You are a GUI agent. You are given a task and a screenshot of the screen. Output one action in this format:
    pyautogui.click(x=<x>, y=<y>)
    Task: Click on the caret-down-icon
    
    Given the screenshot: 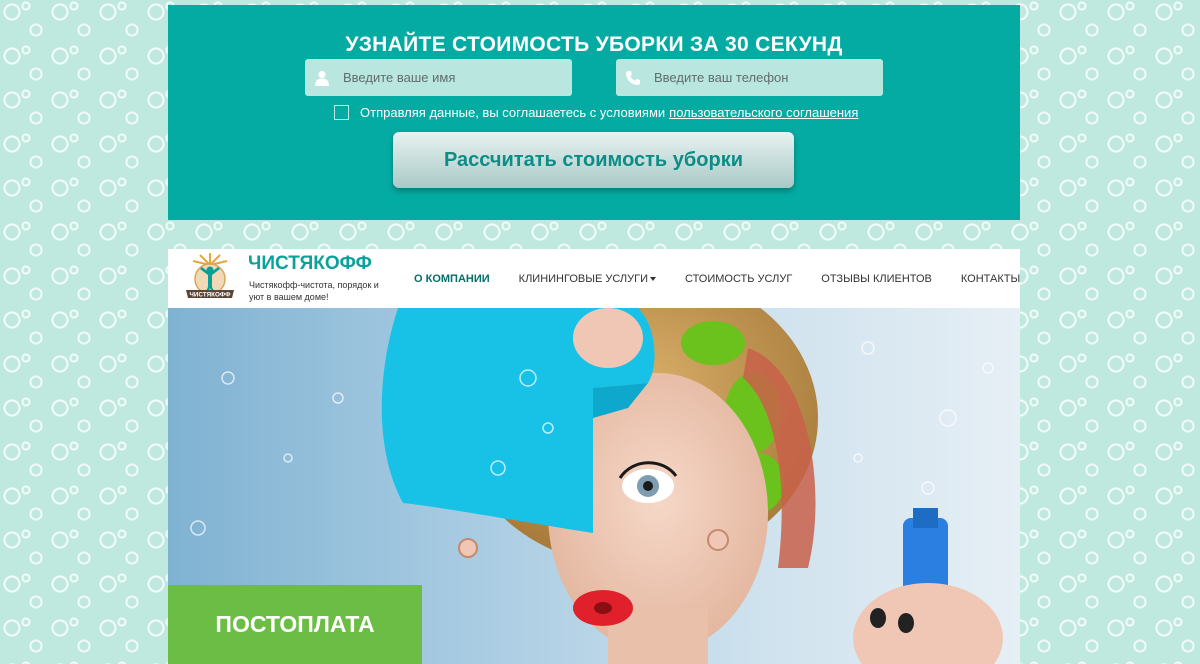 What is the action you would take?
    pyautogui.click(x=652, y=278)
    